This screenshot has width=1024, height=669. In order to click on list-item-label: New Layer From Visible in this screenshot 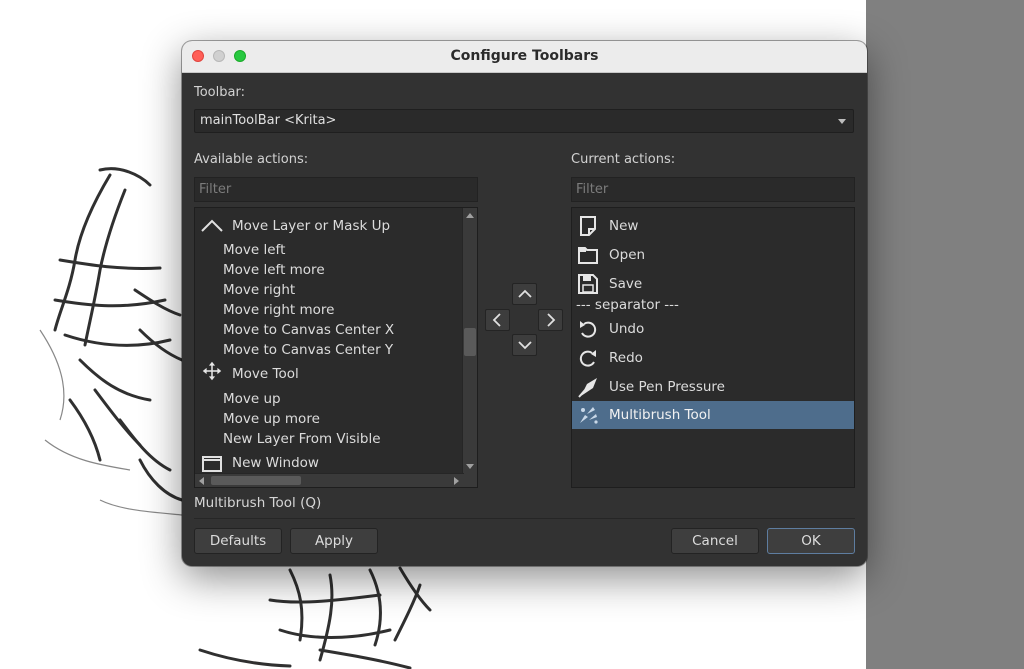, I will do `click(302, 439)`.